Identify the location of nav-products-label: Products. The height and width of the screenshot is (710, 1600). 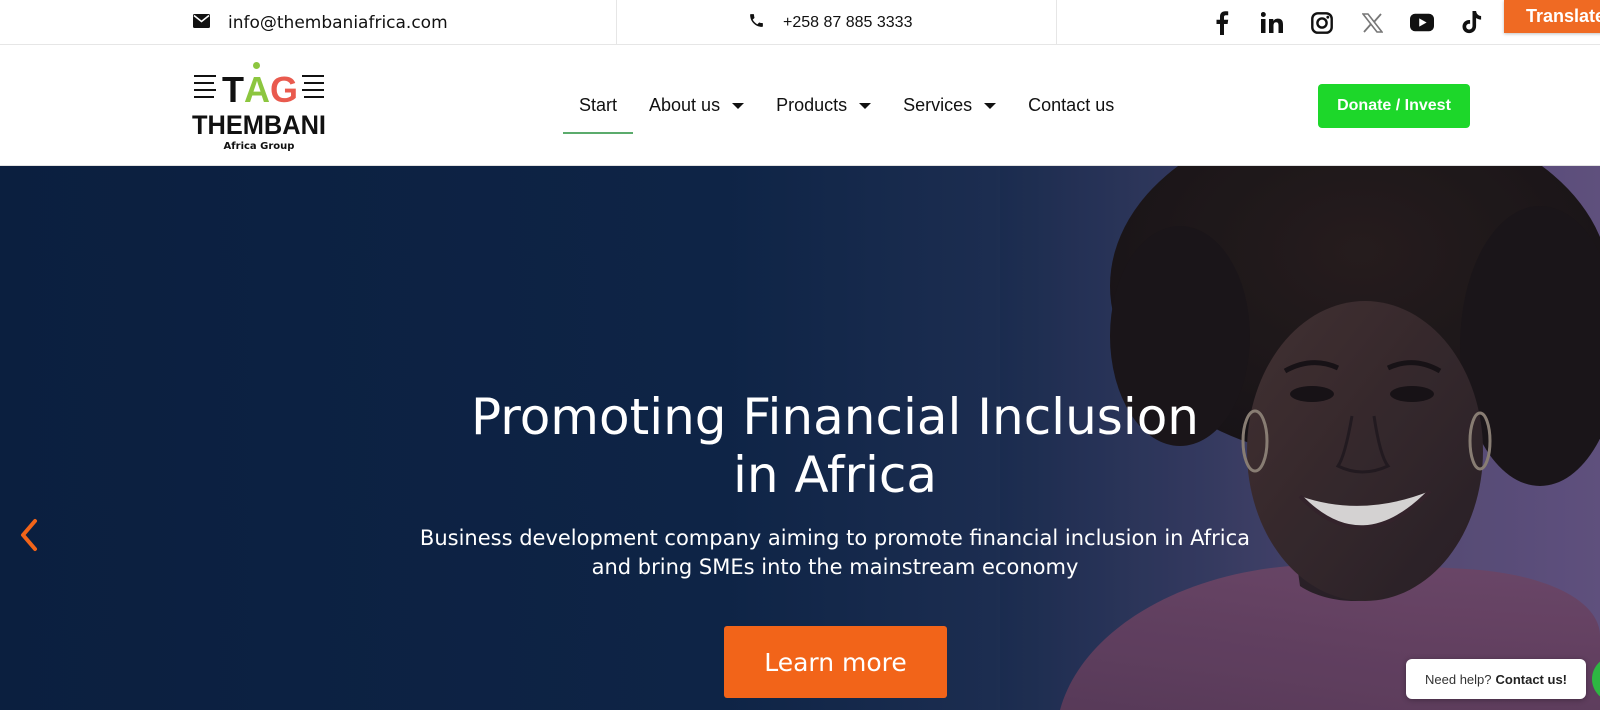
(812, 105).